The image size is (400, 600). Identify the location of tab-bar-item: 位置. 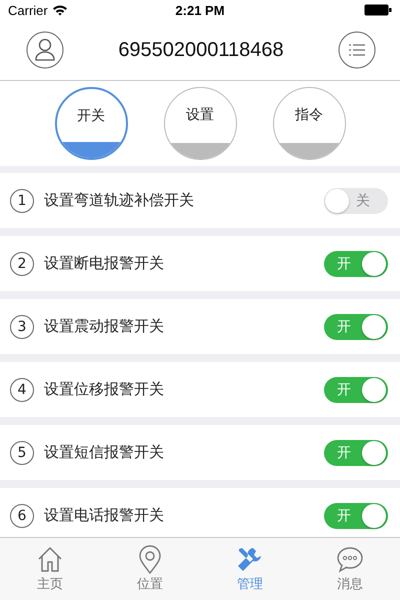
(150, 569).